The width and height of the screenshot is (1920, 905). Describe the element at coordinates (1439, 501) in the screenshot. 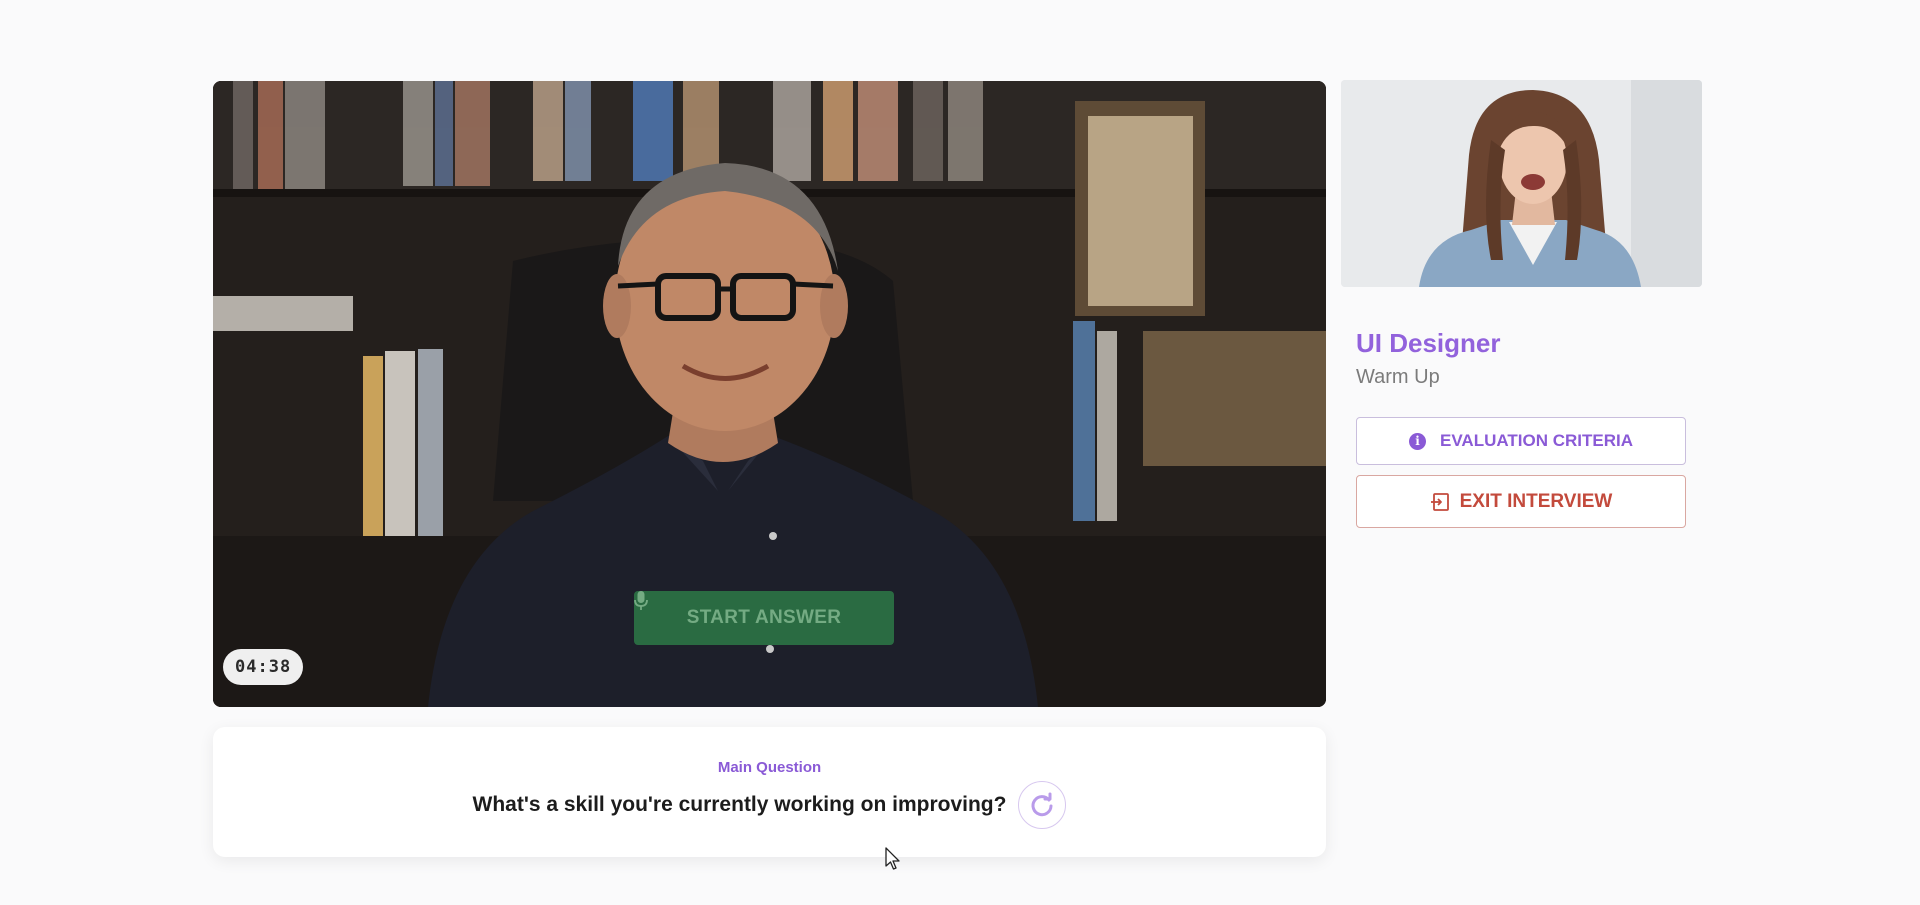

I see `exit-icon` at that location.